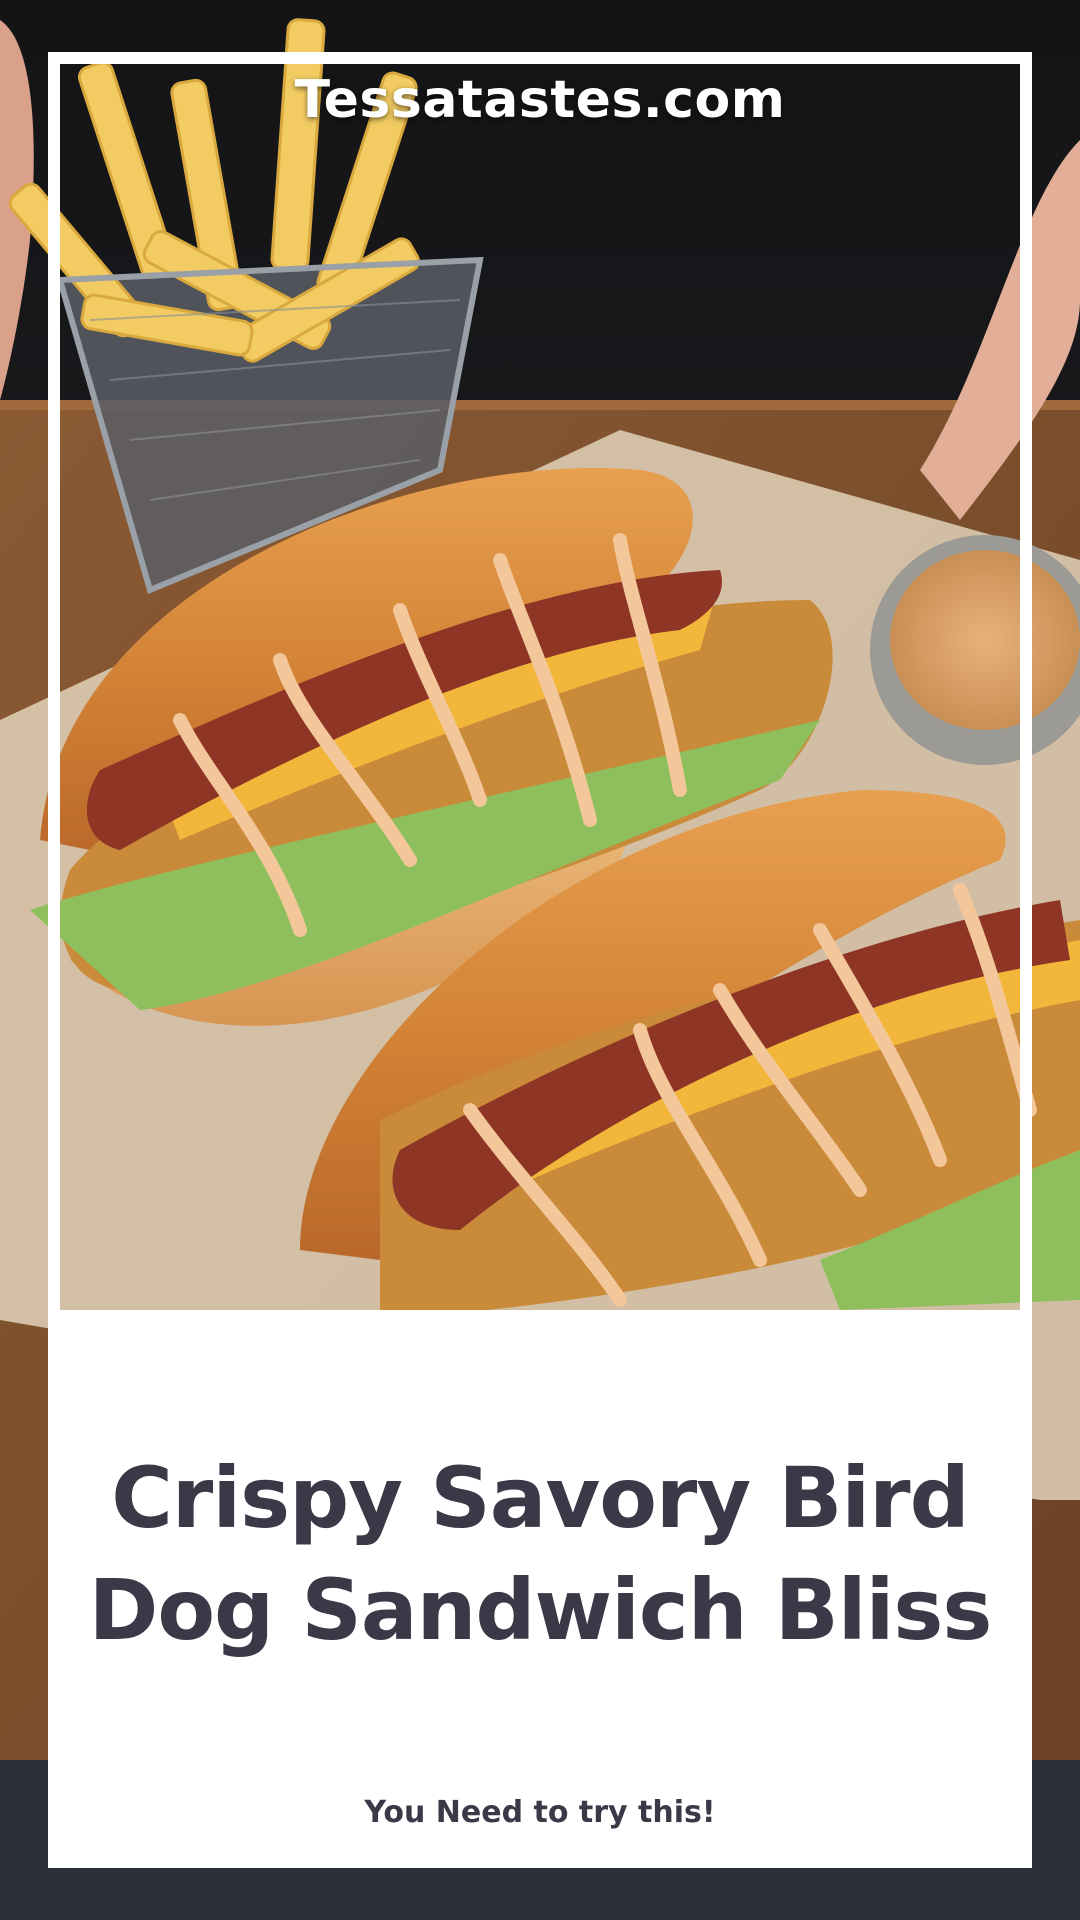 This screenshot has width=1080, height=1920. I want to click on pin-subtitle: You Need to try this!, so click(540, 1812).